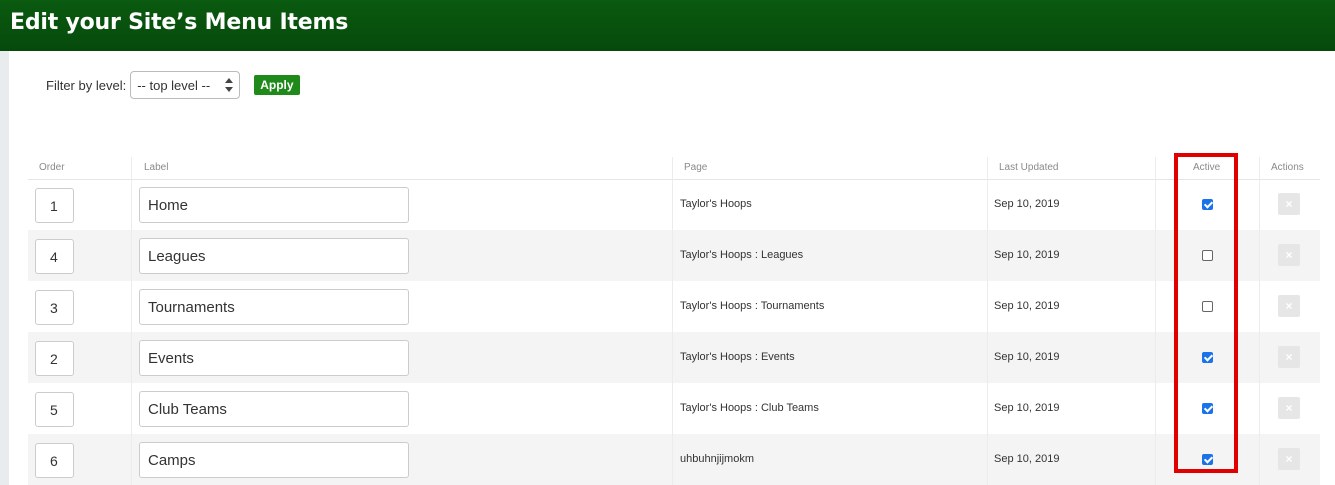  I want to click on filter-bar: Filter by level: -- top level -- Apply, so click(173, 85).